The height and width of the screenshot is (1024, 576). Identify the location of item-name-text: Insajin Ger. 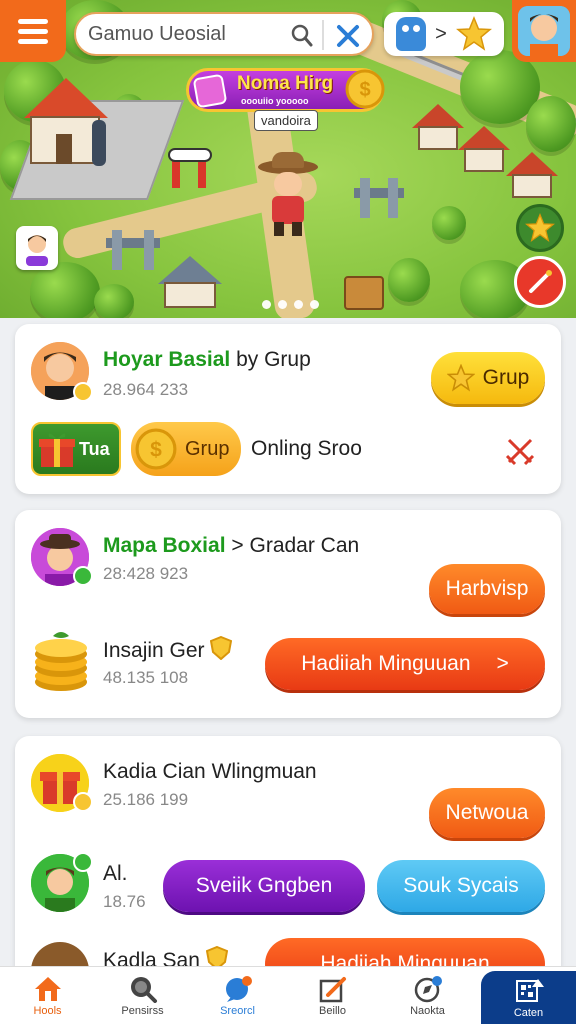
(154, 650).